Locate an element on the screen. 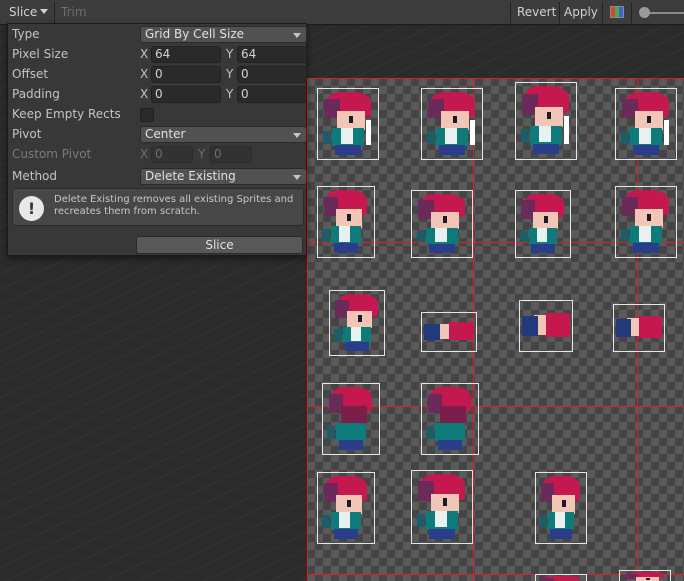  pixel-size-y-axis: Y is located at coordinates (230, 54).